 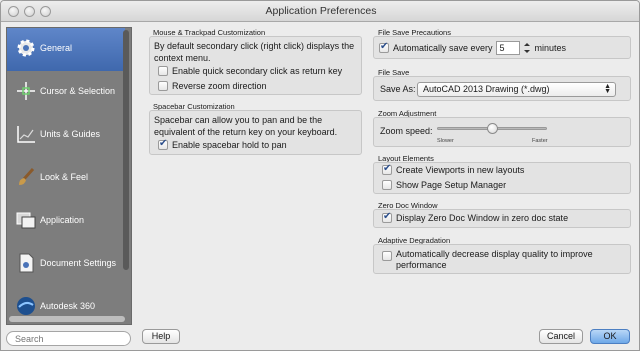 I want to click on autosave-option: Automatically save every 5 minutes, so click(x=472, y=48).